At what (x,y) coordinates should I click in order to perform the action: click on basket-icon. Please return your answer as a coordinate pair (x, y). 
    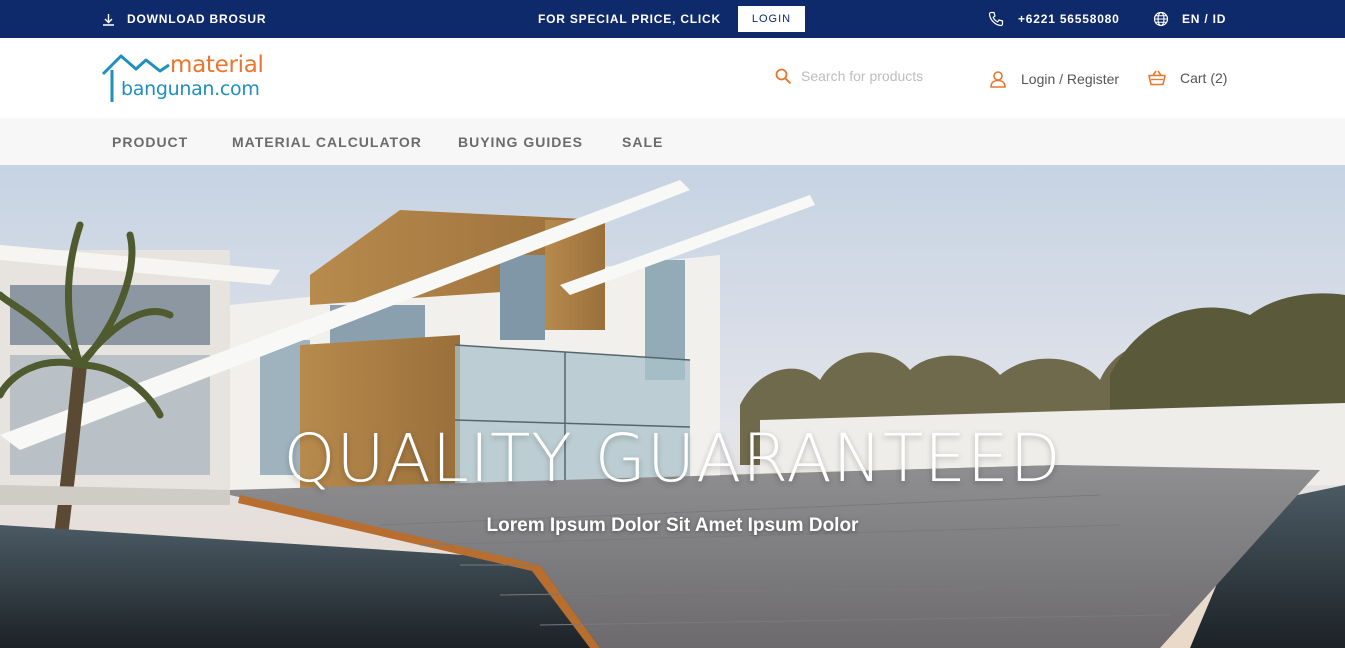
    Looking at the image, I should click on (1157, 78).